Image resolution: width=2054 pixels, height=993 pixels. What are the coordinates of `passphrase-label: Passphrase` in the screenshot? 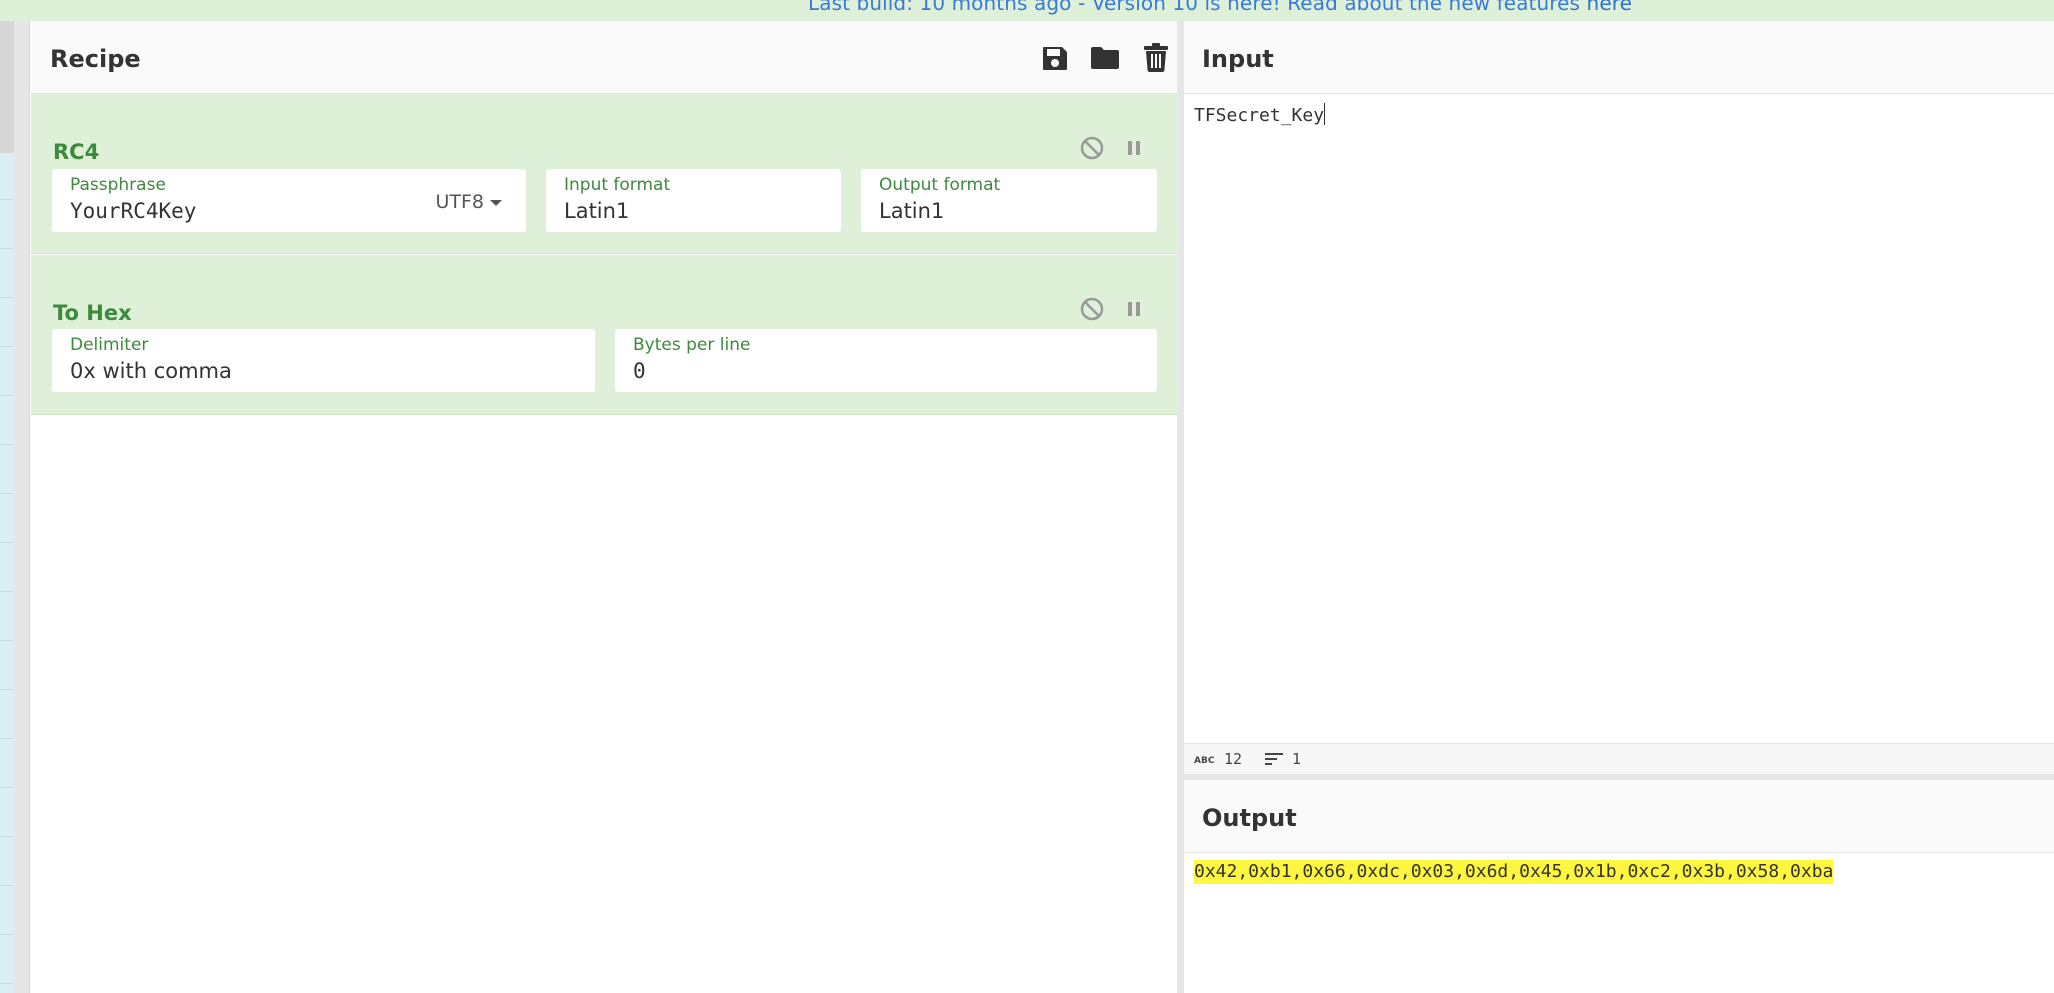 It's located at (118, 185).